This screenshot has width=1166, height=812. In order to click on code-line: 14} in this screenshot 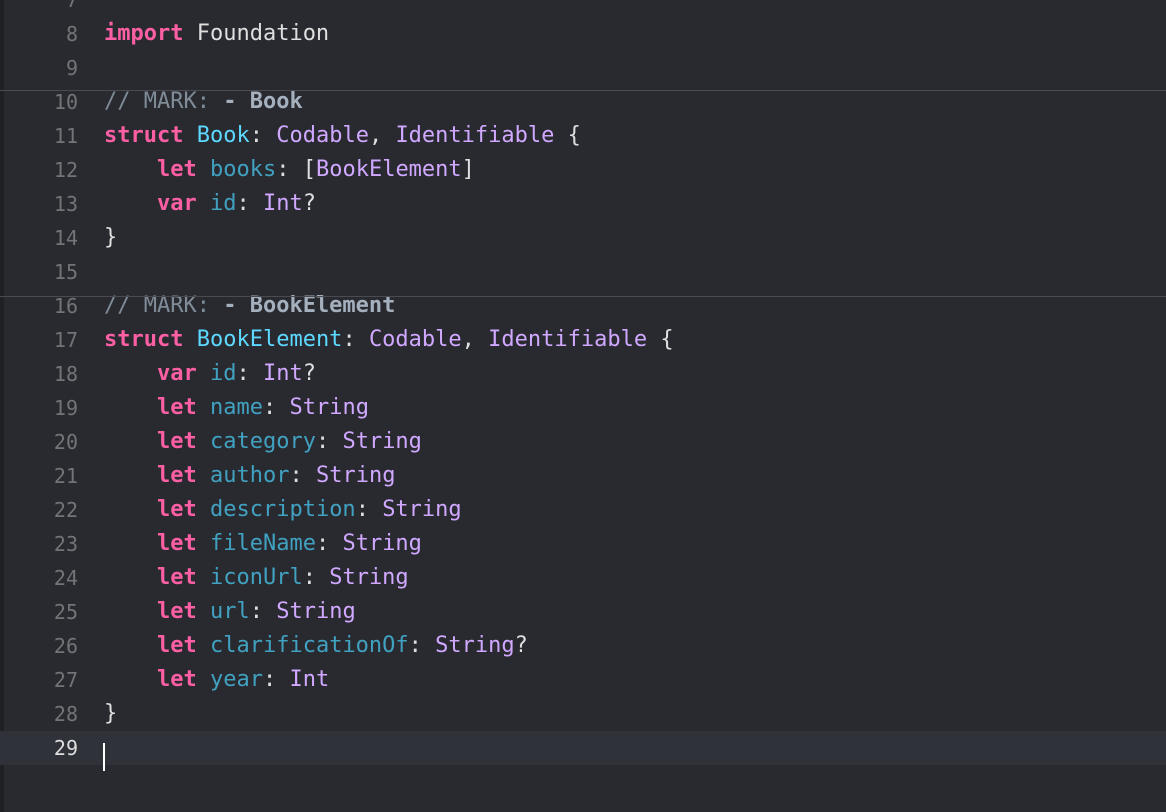, I will do `click(583, 238)`.